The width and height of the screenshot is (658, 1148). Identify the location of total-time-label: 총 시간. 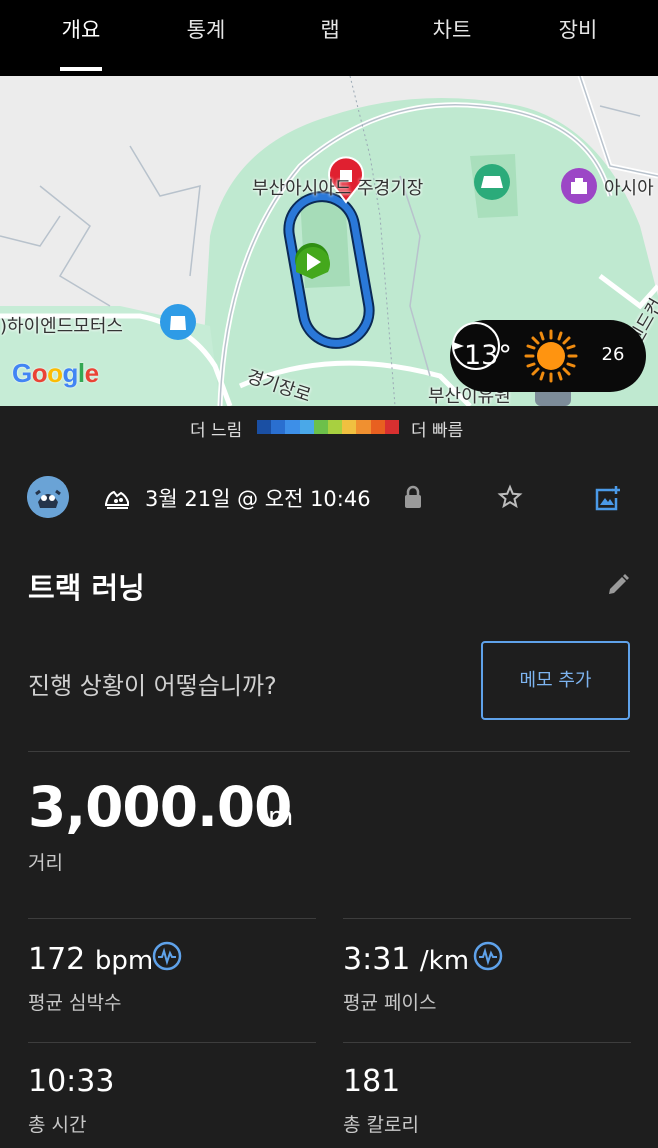
(57, 1125).